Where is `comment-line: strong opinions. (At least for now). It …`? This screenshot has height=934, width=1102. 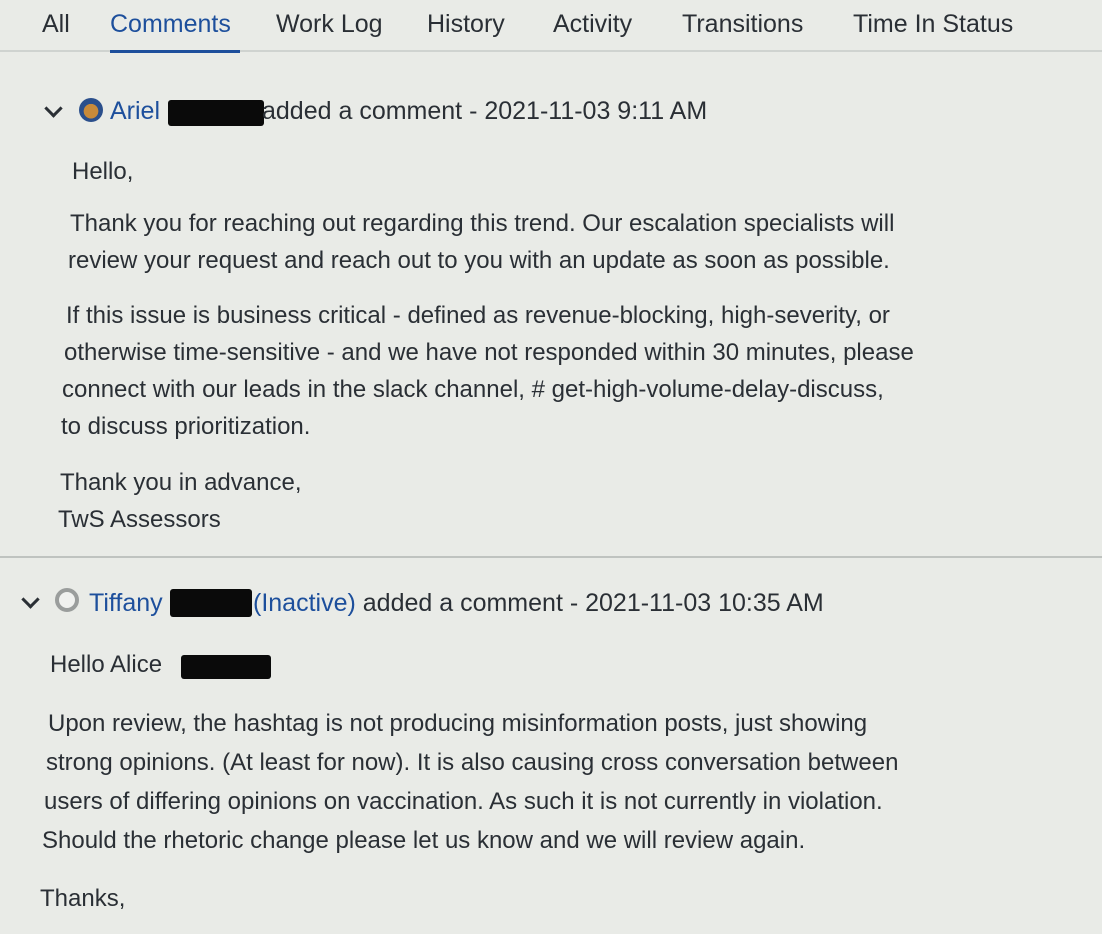 comment-line: strong opinions. (At least for now). It … is located at coordinates (472, 762).